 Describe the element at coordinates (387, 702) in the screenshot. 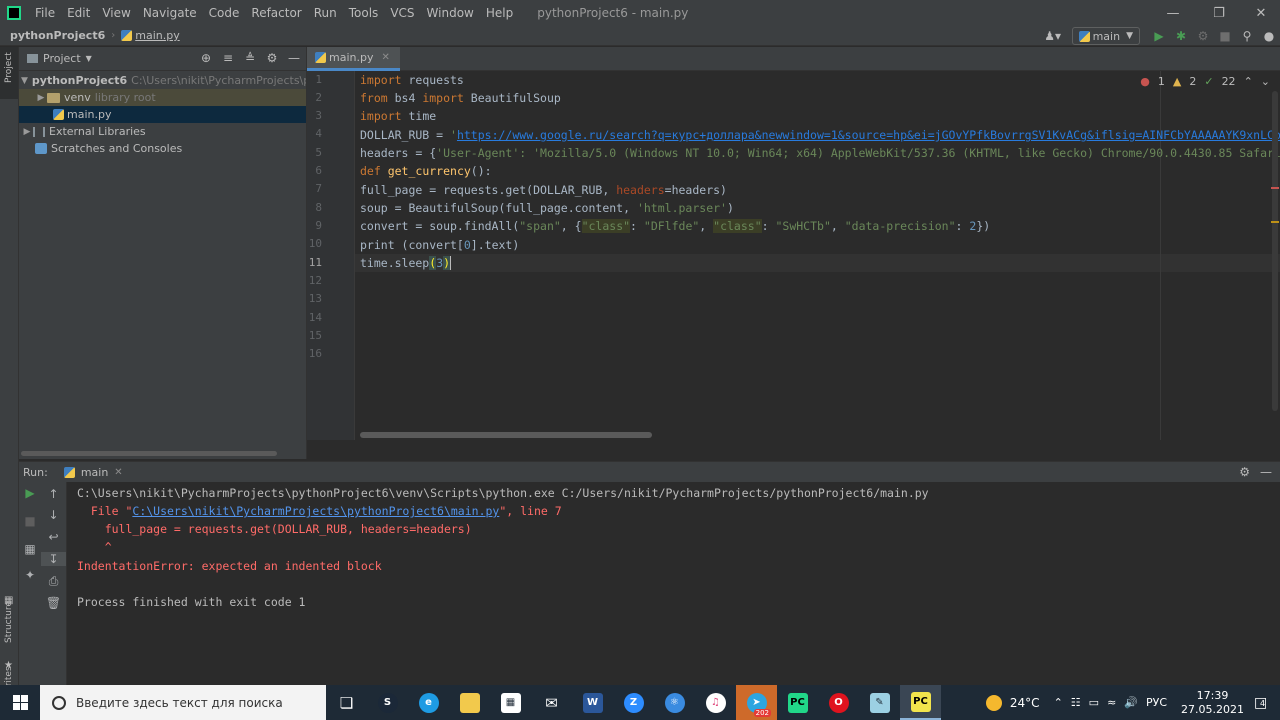

I see `steam-icon: S` at that location.